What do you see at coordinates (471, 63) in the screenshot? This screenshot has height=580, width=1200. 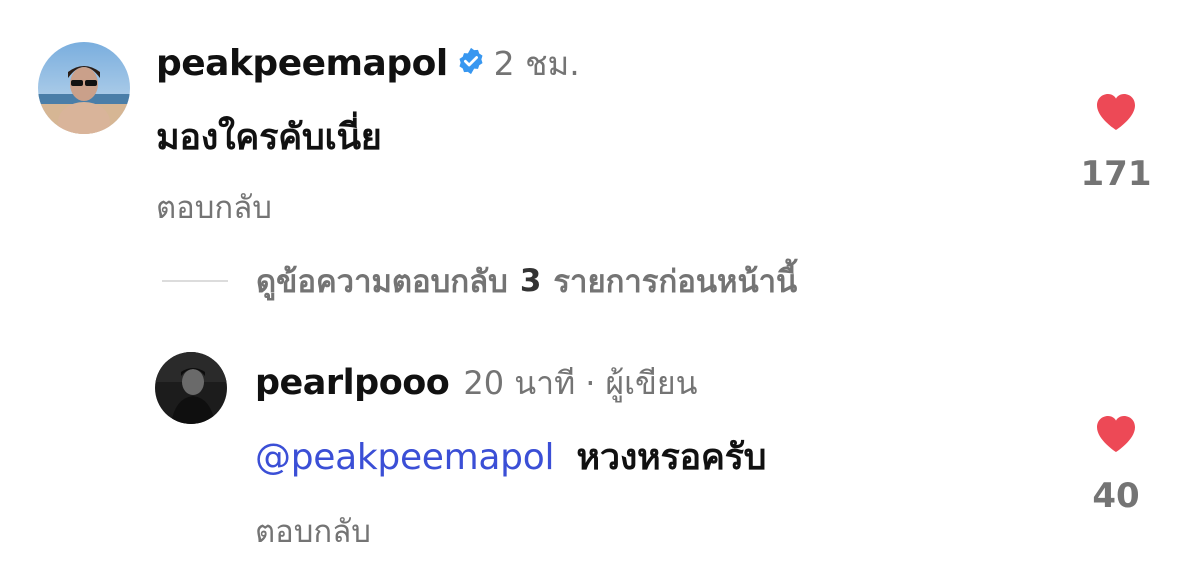 I see `verified-badge-icon` at bounding box center [471, 63].